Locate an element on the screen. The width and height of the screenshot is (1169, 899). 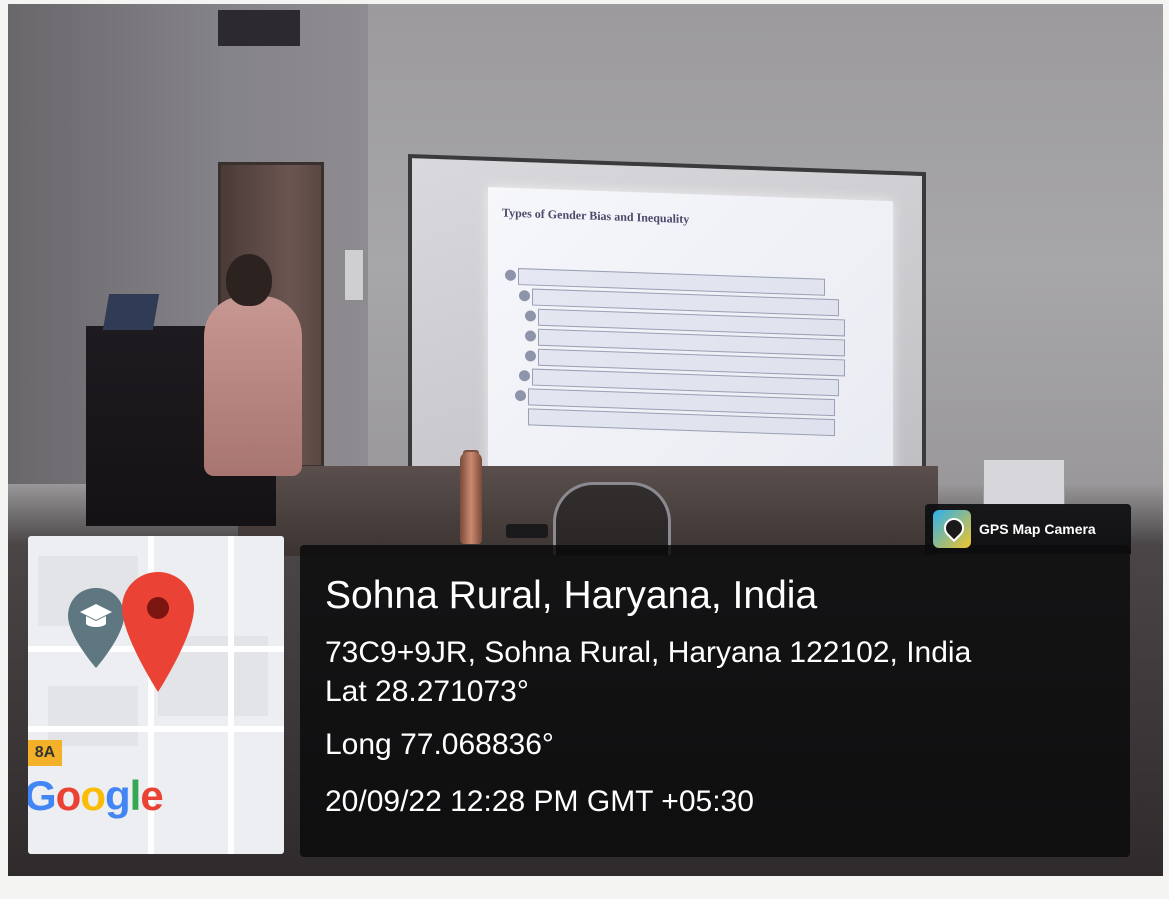
longitude-line: Long 77.068836° is located at coordinates (439, 744).